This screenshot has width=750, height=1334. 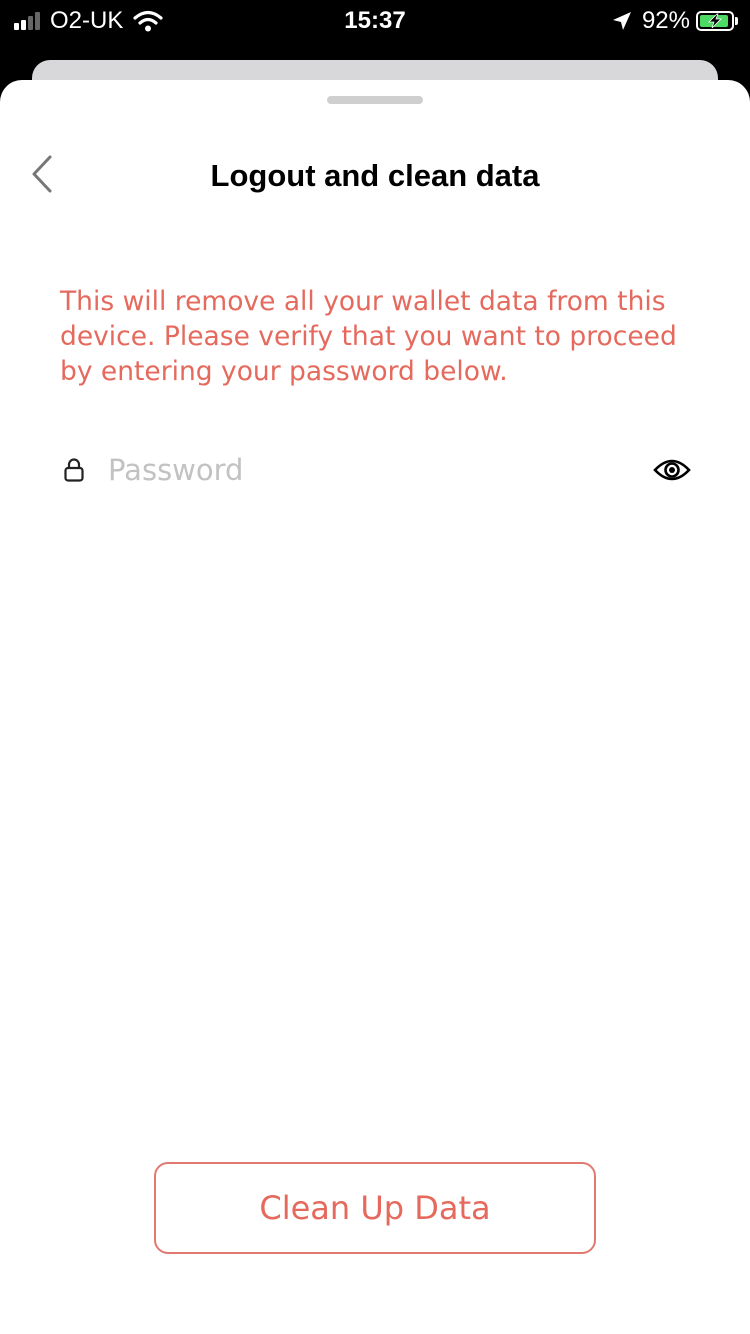 What do you see at coordinates (375, 100) in the screenshot?
I see `sheet-grabber` at bounding box center [375, 100].